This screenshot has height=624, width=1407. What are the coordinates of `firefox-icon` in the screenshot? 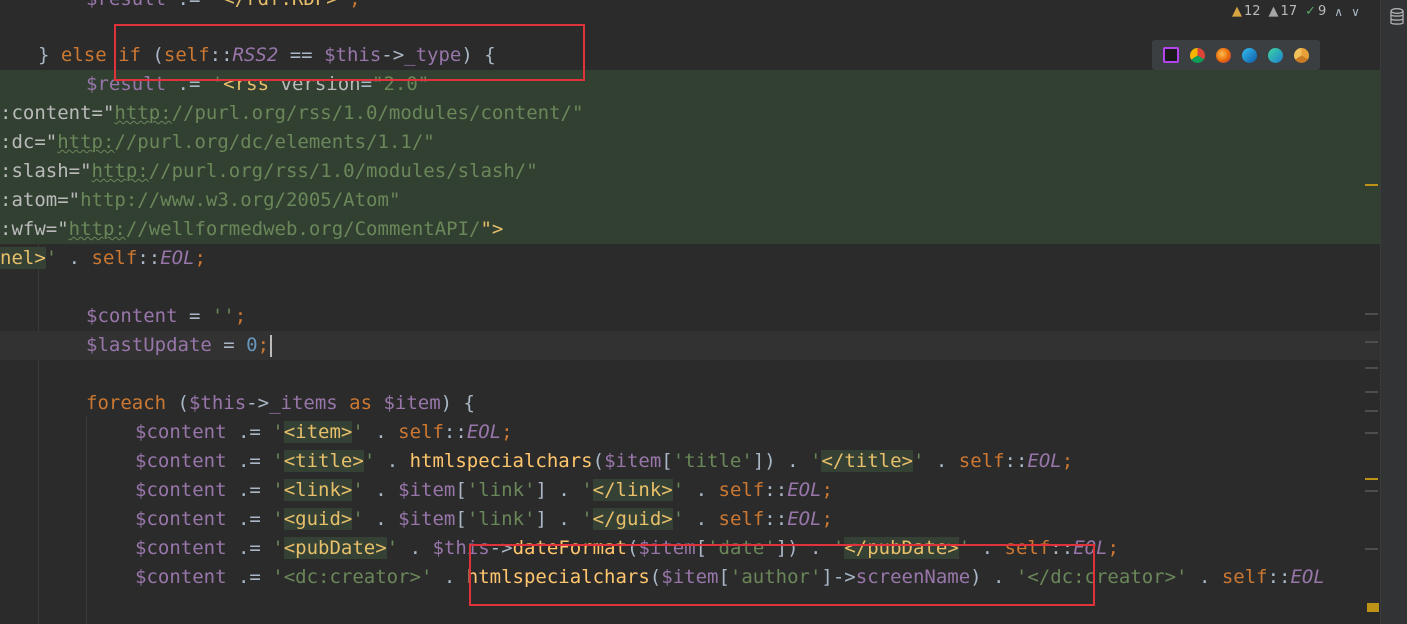 It's located at (1224, 55).